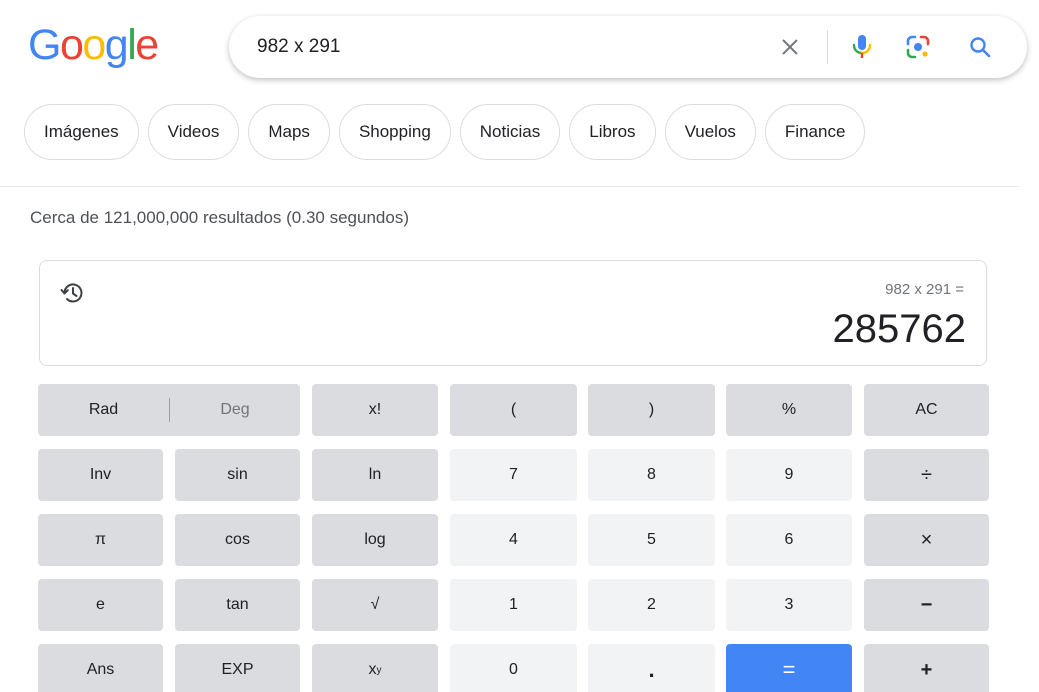 This screenshot has width=1039, height=692. I want to click on deg-button: Deg, so click(235, 410).